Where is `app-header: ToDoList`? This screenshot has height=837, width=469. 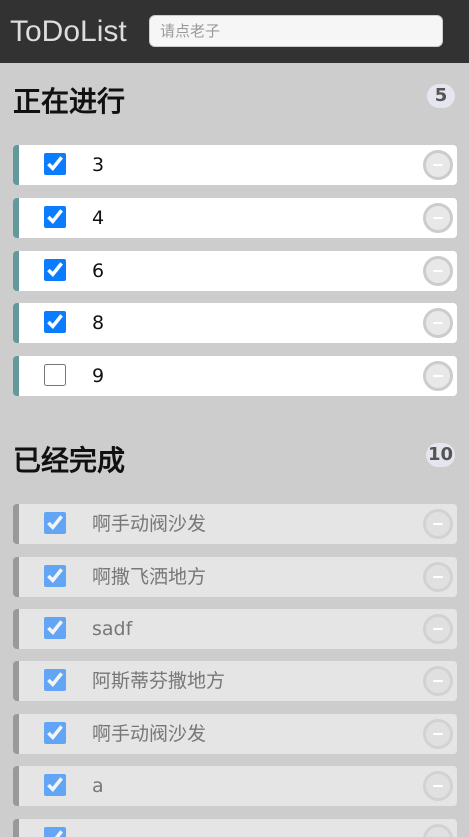
app-header: ToDoList is located at coordinates (234, 31).